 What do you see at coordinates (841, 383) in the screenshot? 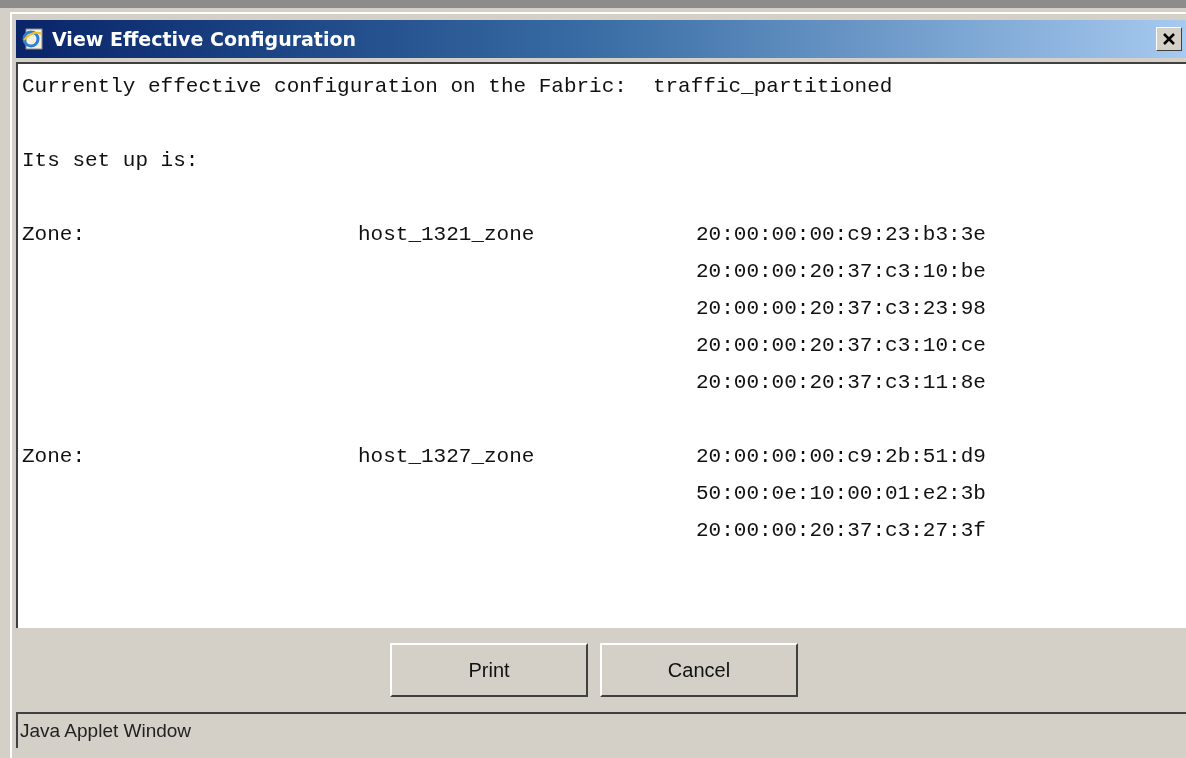
I see `member-address: 20:00:00:20:37:c3:11:8e` at bounding box center [841, 383].